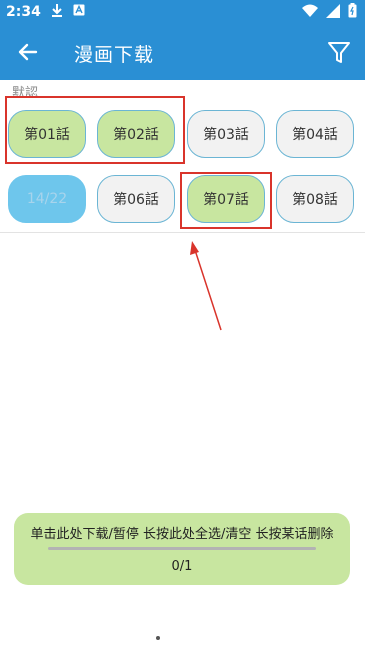 The height and width of the screenshot is (650, 365). I want to click on signal-icon, so click(333, 12).